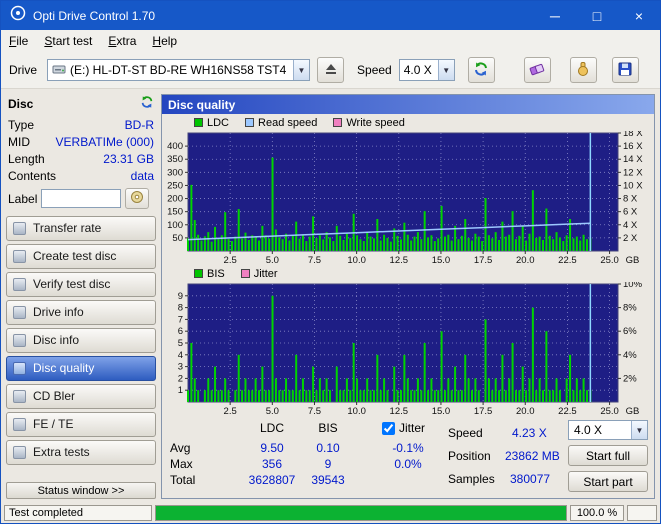 This screenshot has height=524, width=661. I want to click on samples-stat-label: Samples, so click(471, 479).